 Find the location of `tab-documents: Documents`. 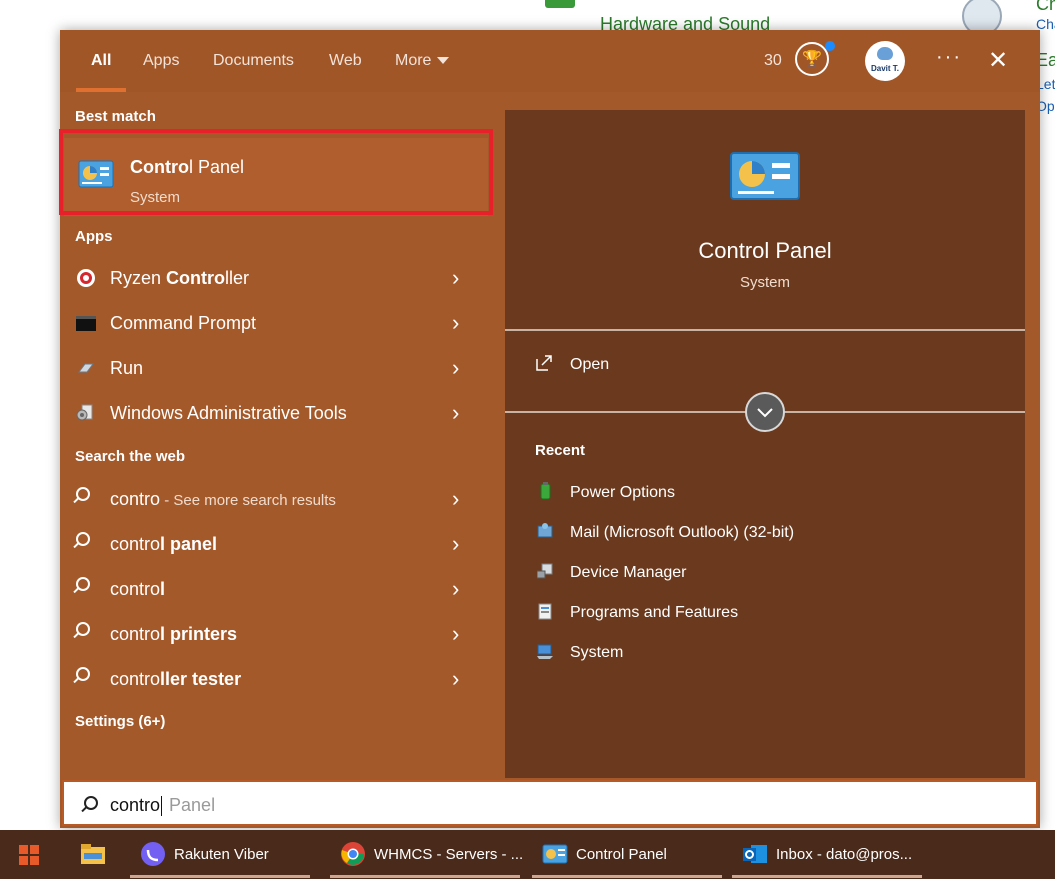

tab-documents: Documents is located at coordinates (253, 61).